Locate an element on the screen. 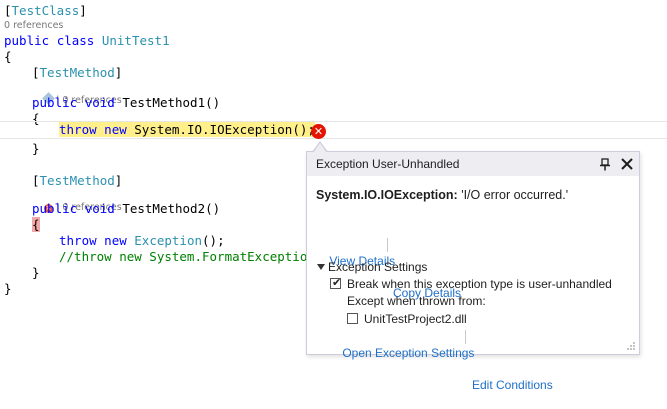 The width and height of the screenshot is (667, 409). popup-header: Exception User-Unhandled is located at coordinates (473, 164).